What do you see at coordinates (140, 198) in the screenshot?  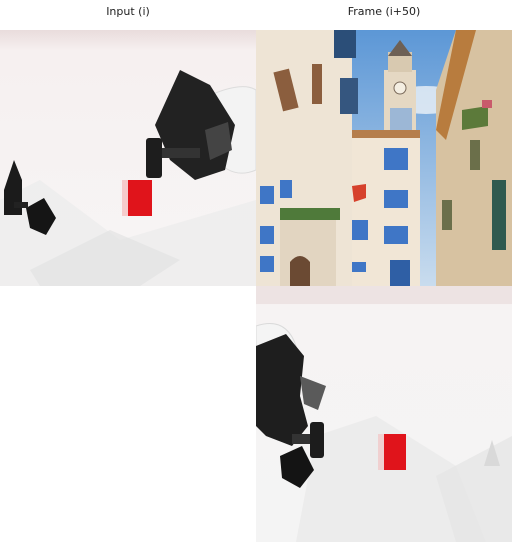 I see `red-cube` at bounding box center [140, 198].